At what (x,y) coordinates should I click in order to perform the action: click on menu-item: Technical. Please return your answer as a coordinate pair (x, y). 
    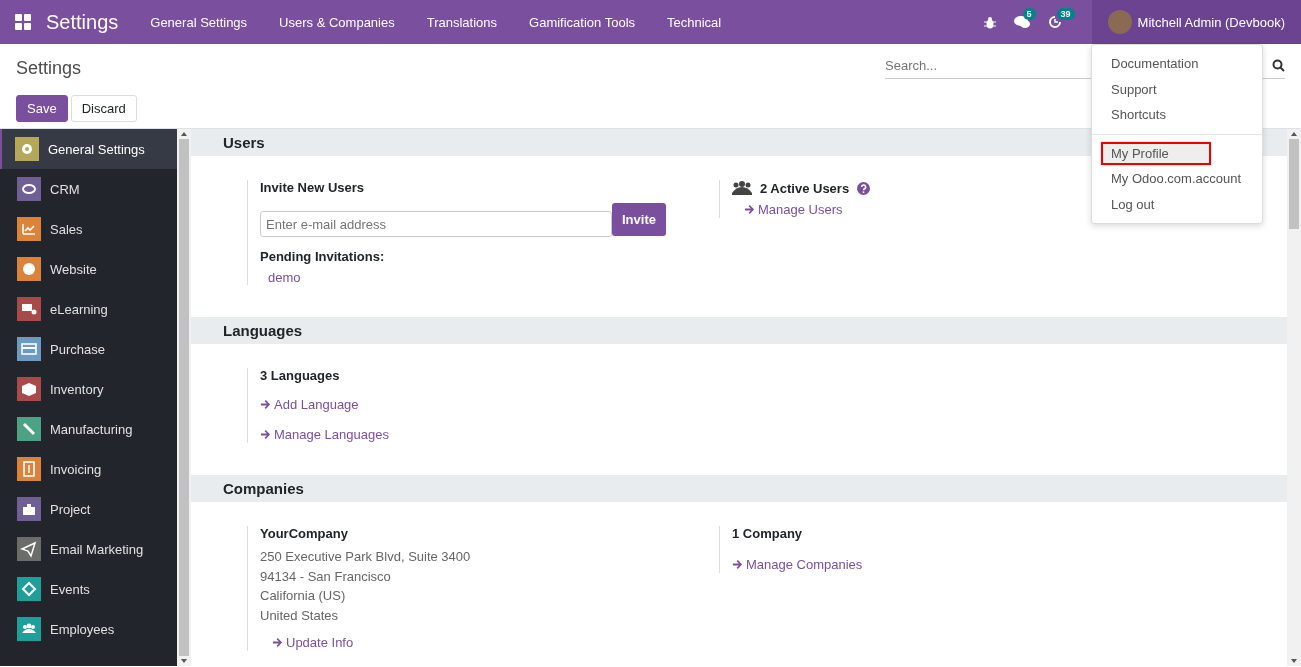
    Looking at the image, I should click on (694, 22).